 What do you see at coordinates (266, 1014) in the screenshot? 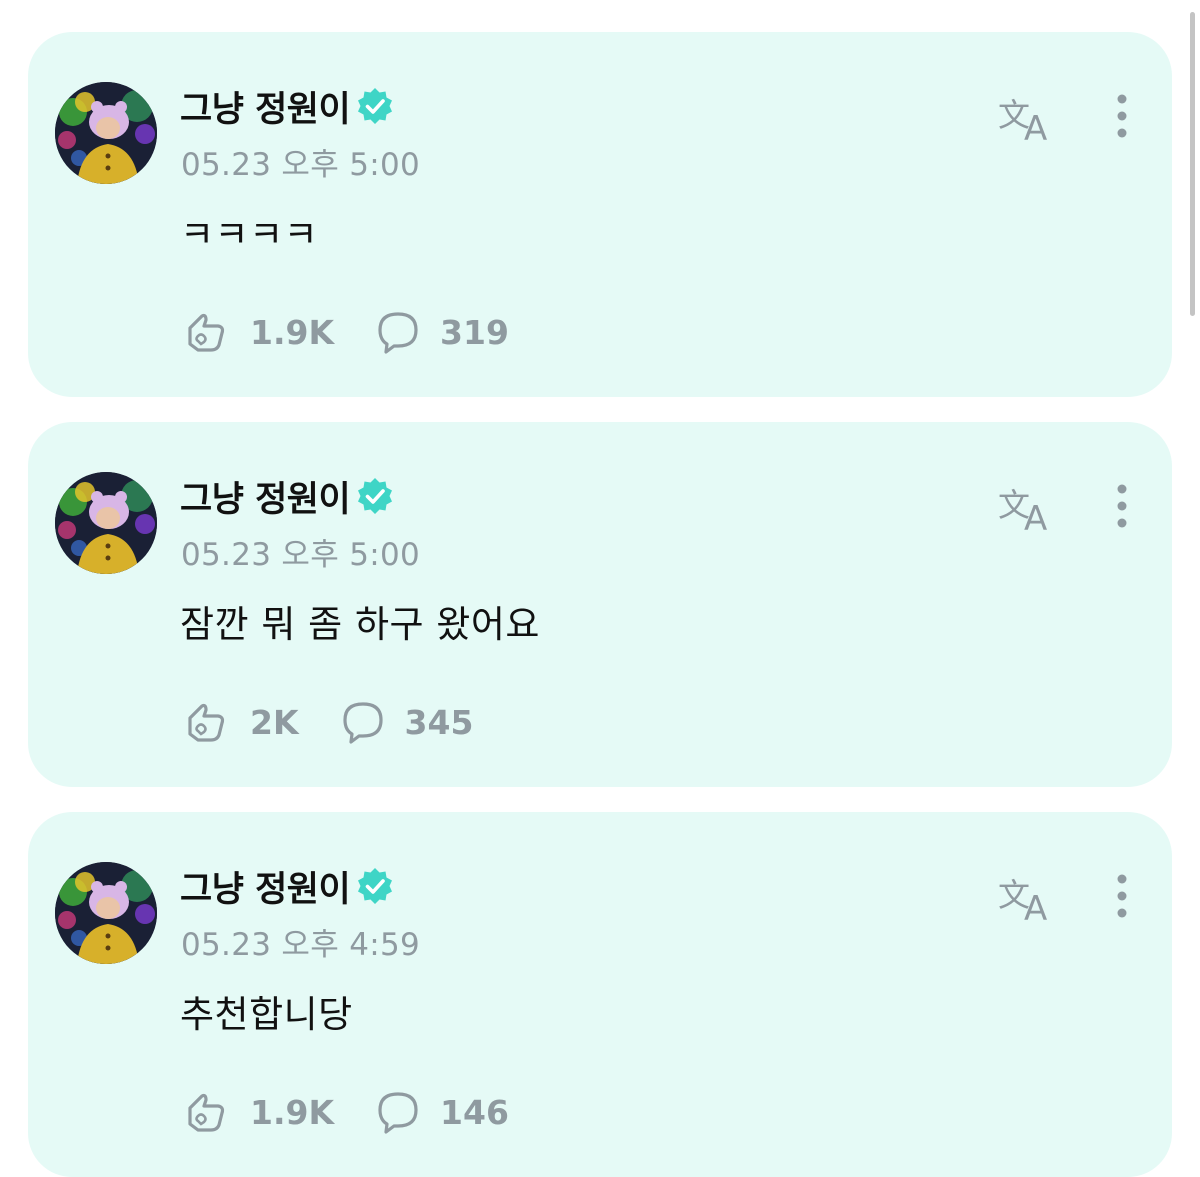
I see `post-text: 추천합니당` at bounding box center [266, 1014].